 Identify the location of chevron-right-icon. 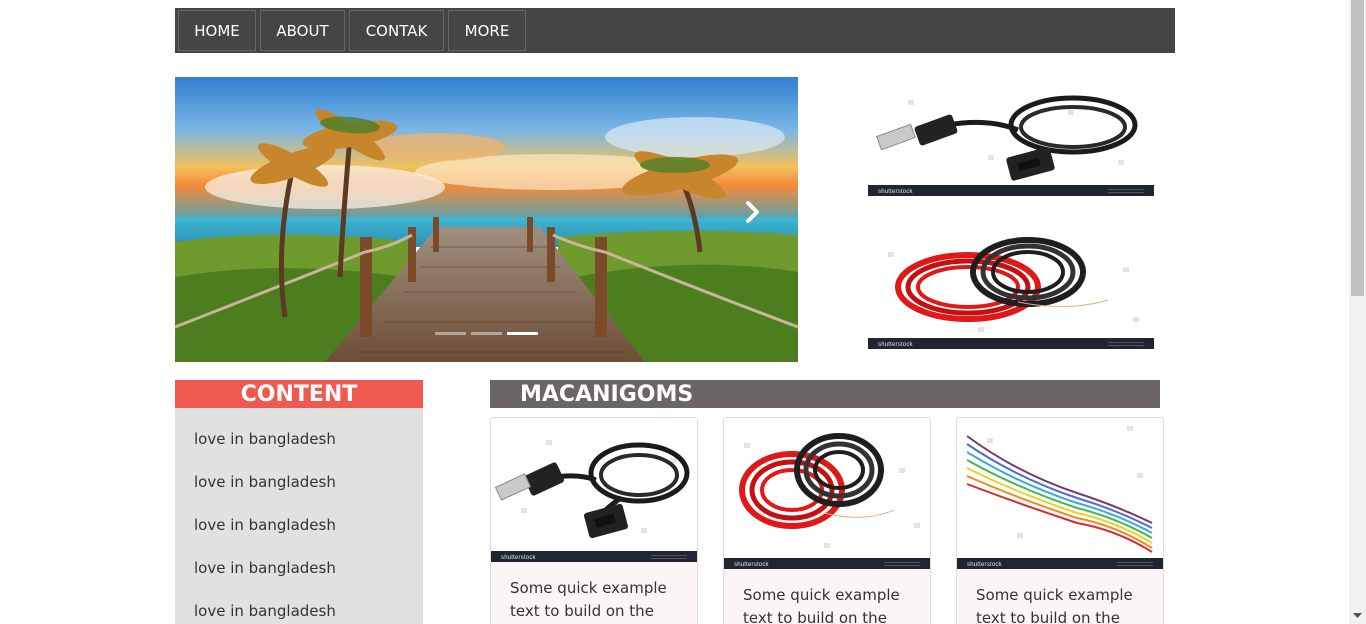
(752, 212).